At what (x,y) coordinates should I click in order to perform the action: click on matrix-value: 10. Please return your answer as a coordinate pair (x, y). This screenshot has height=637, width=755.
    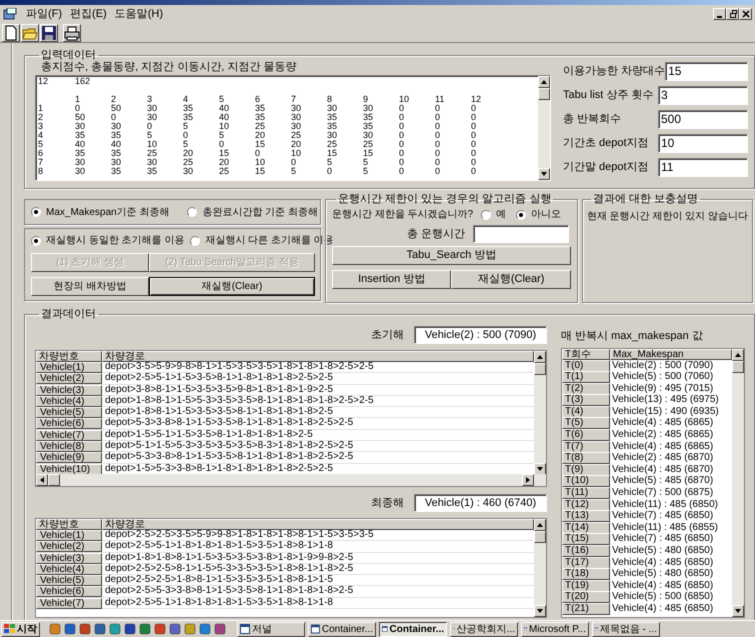
    Looking at the image, I should click on (224, 126).